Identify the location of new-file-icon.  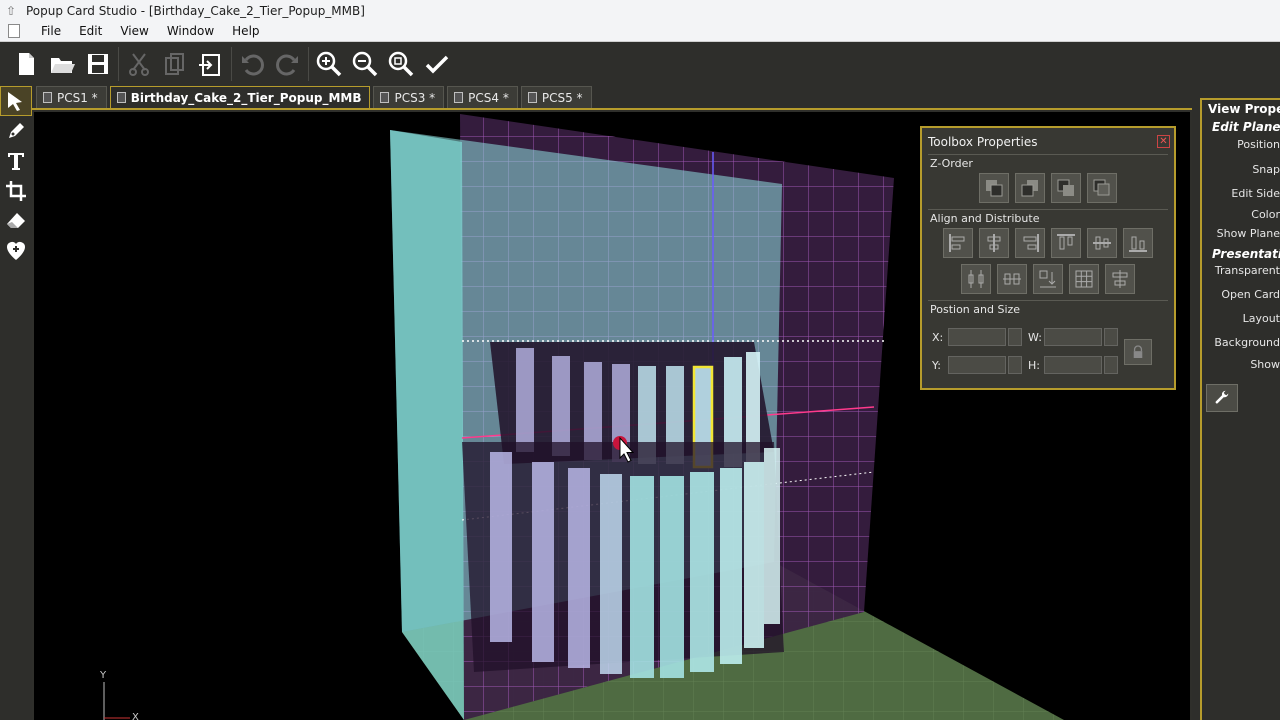
(26, 64).